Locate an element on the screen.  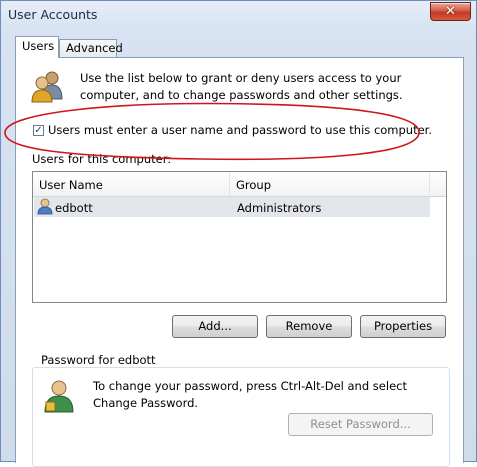
checkmark-icon: ✓ is located at coordinates (38, 130).